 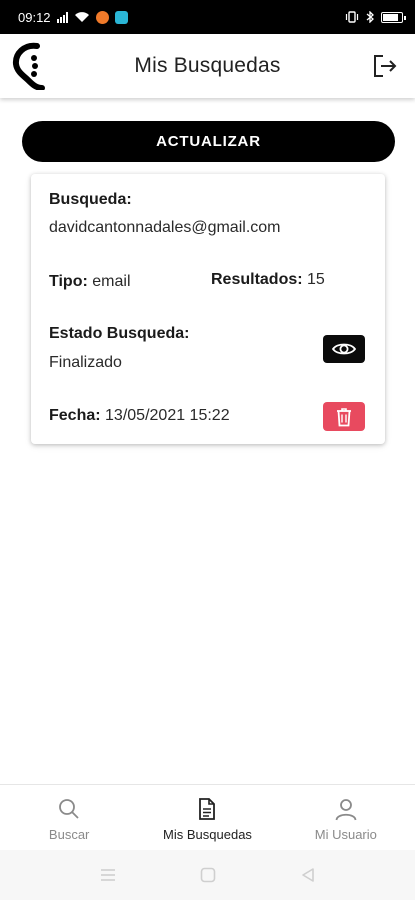 I want to click on app-header: Mis Busquedas, so click(x=207, y=66).